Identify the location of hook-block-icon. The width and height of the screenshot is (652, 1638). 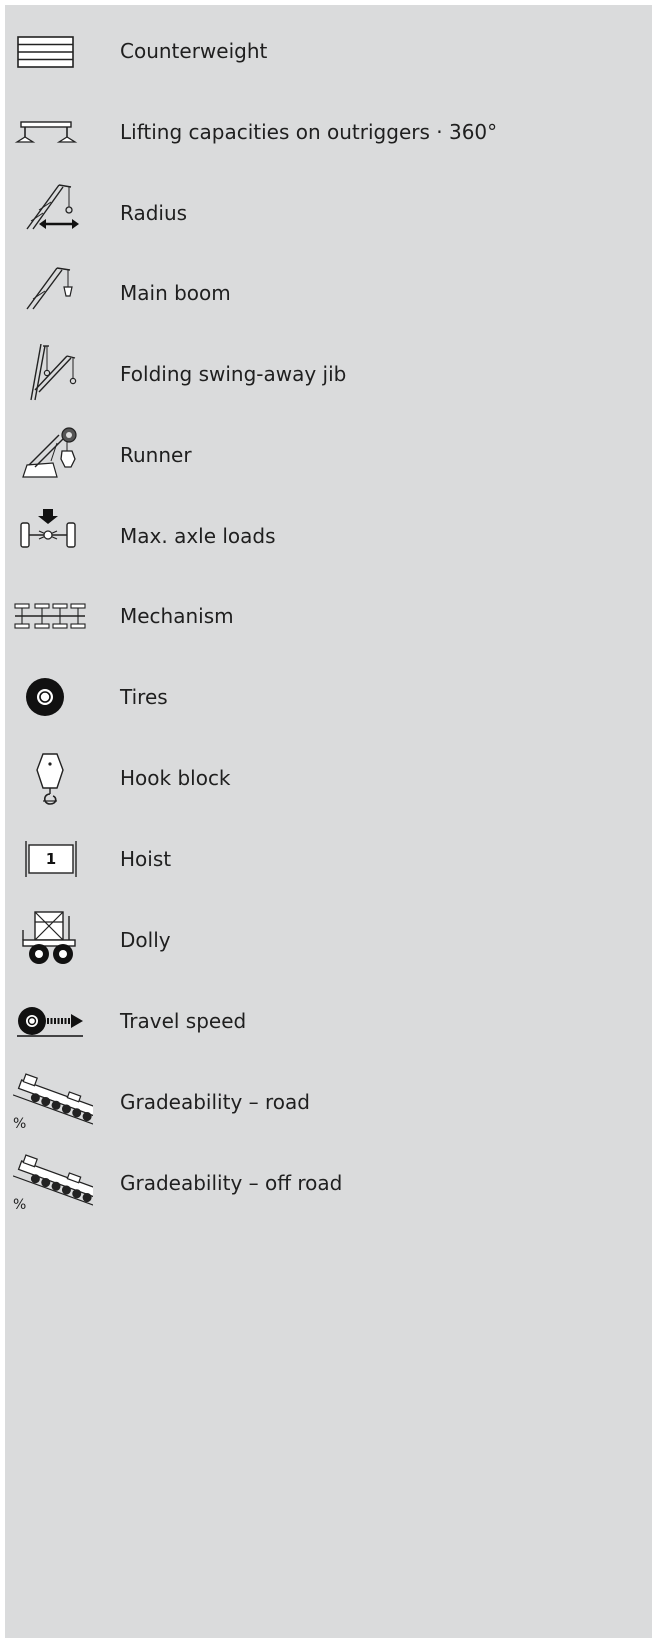
(53, 778).